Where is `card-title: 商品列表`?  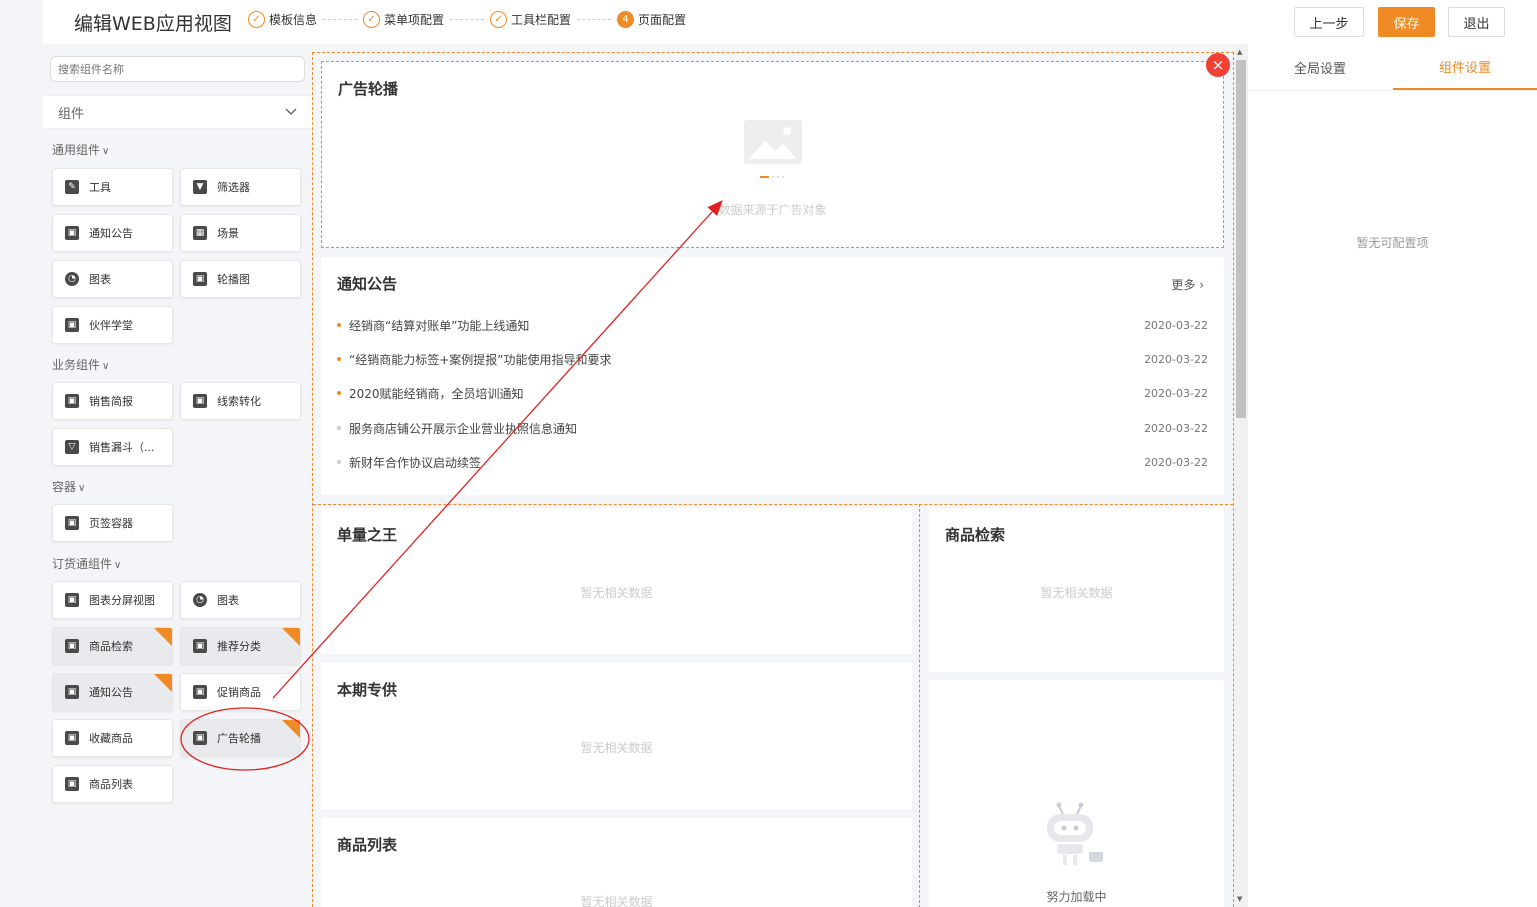
card-title: 商品列表 is located at coordinates (367, 845).